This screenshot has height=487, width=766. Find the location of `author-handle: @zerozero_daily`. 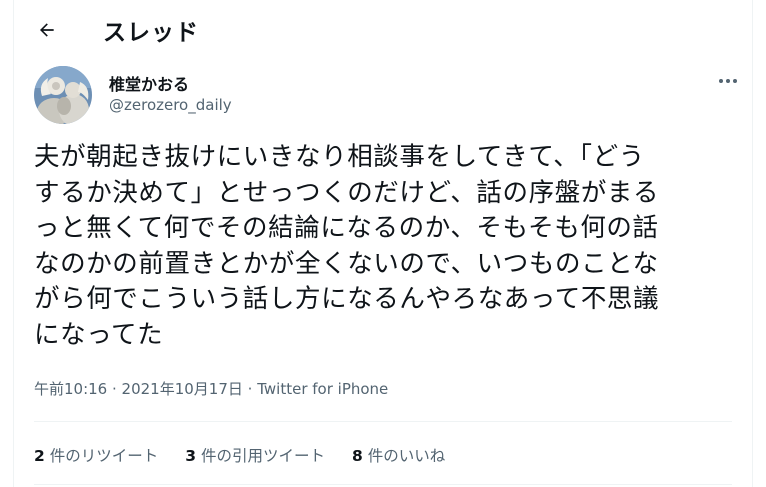

author-handle: @zerozero_daily is located at coordinates (170, 105).